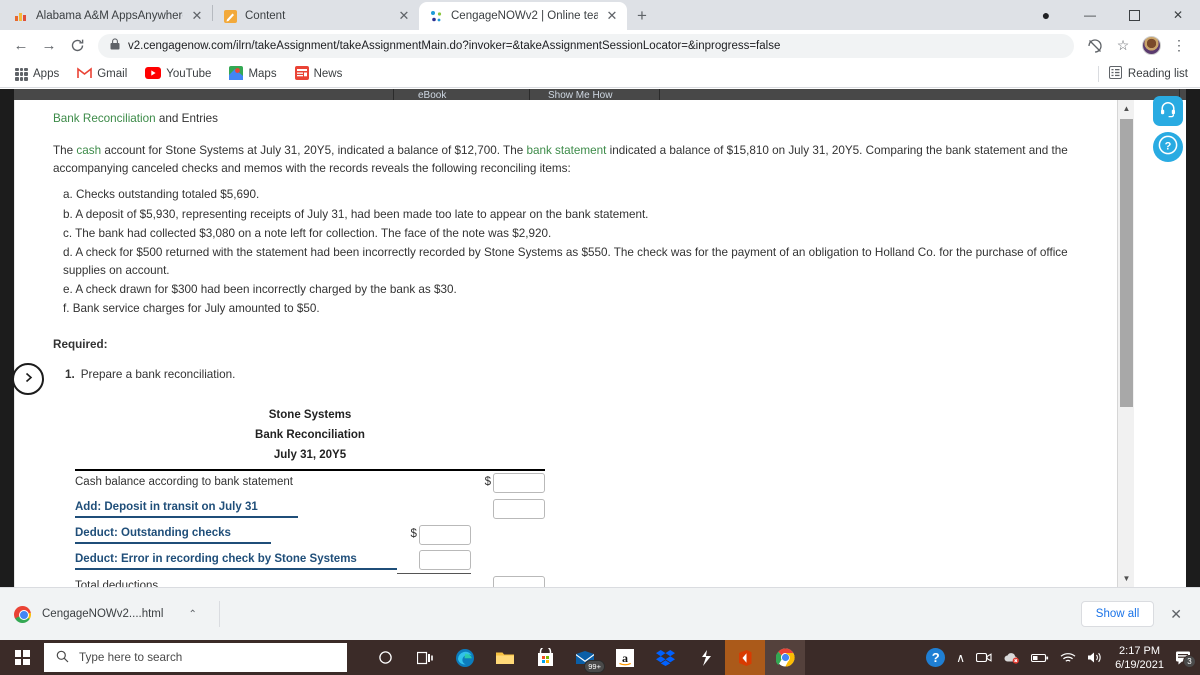 The image size is (1200, 675). Describe the element at coordinates (587, 195) in the screenshot. I see `list-item: a. Checks outstanding totaled $5,690.` at that location.